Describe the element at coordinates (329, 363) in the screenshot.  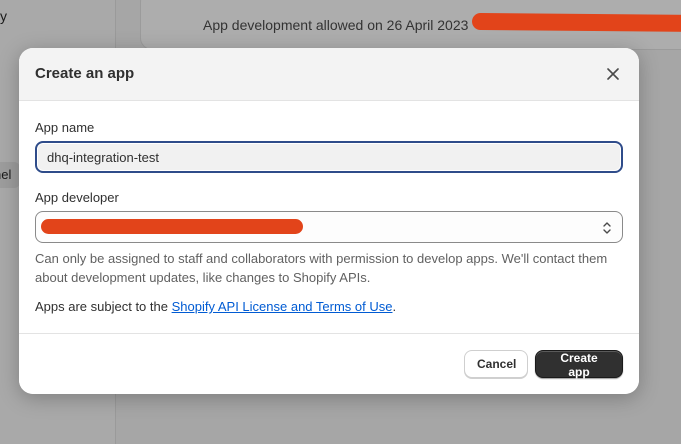
I see `modal-footer: Cancel Create app` at that location.